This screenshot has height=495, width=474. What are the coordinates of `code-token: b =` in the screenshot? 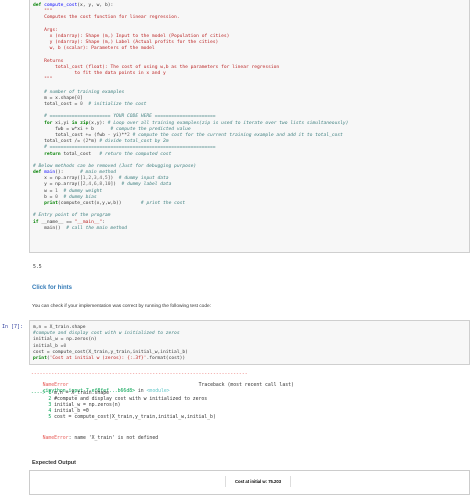 It's located at (44, 197).